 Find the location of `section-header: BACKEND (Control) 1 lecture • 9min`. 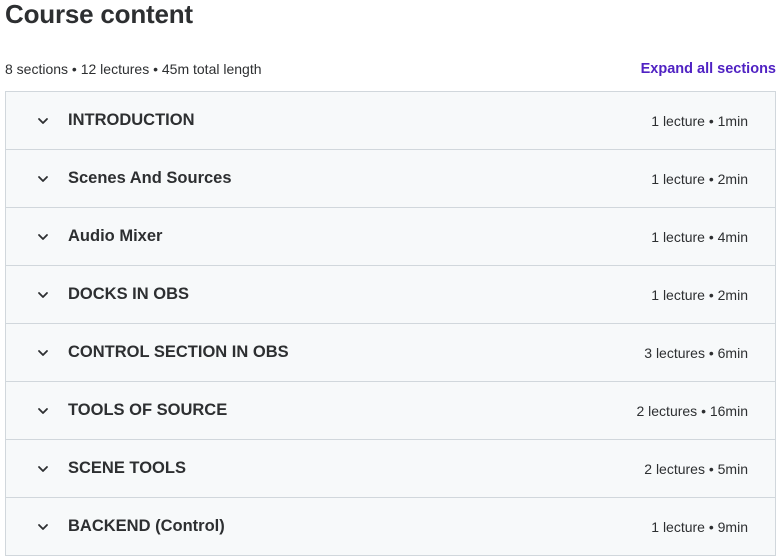

section-header: BACKEND (Control) 1 lecture • 9min is located at coordinates (390, 527).